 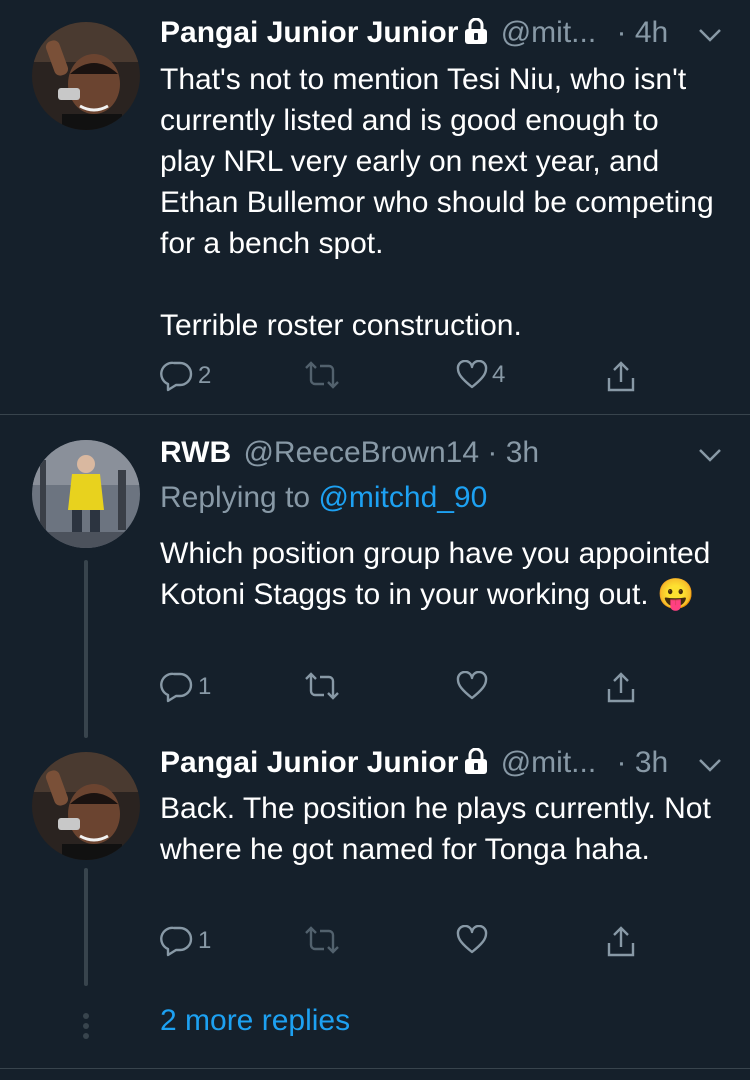 I want to click on tweet-header: RWB @ReeceBrown14 · 3h, so click(x=349, y=453).